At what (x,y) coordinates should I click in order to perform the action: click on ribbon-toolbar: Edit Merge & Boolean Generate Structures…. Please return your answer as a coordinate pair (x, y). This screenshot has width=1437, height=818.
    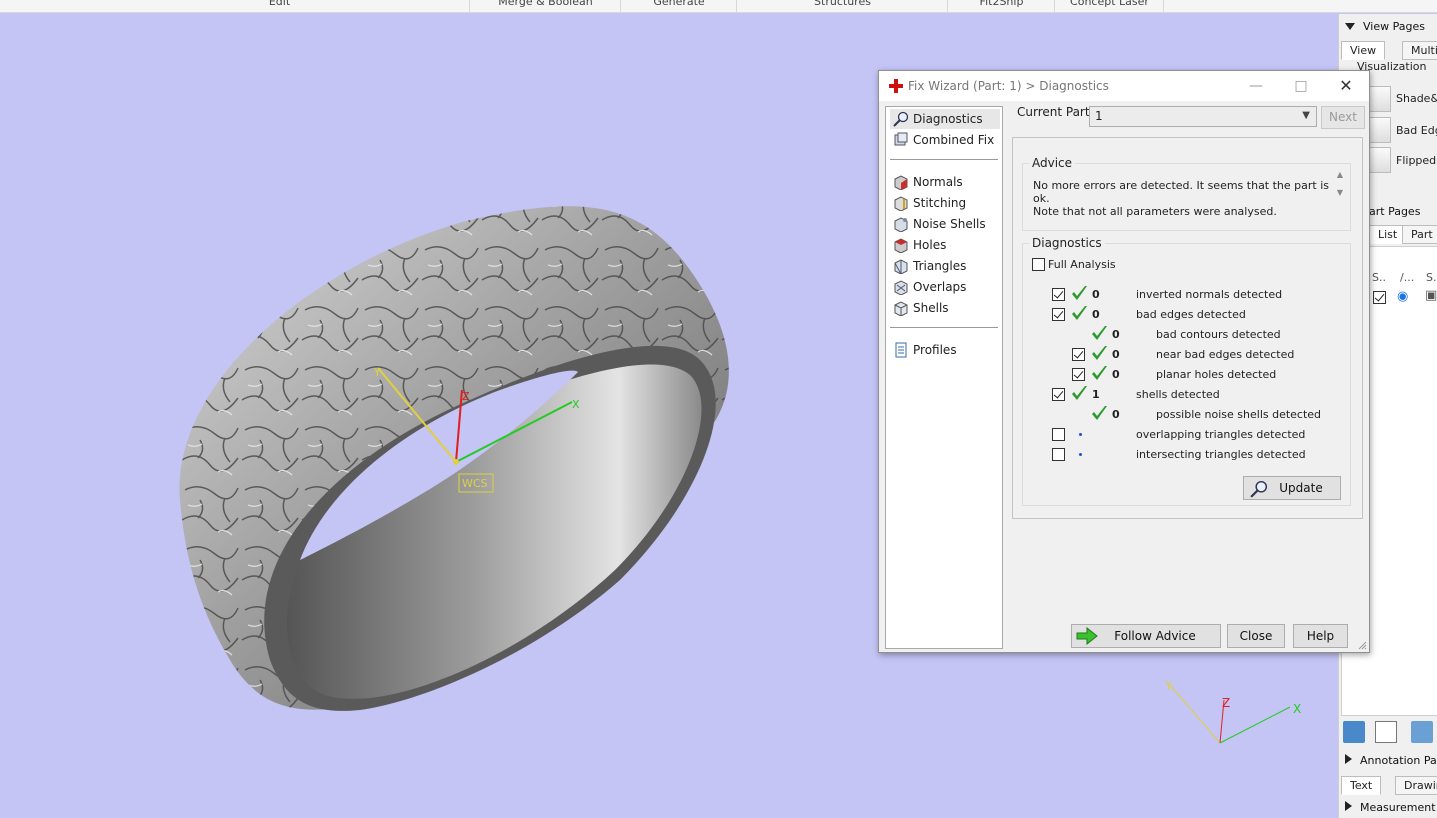
    Looking at the image, I should click on (718, 6).